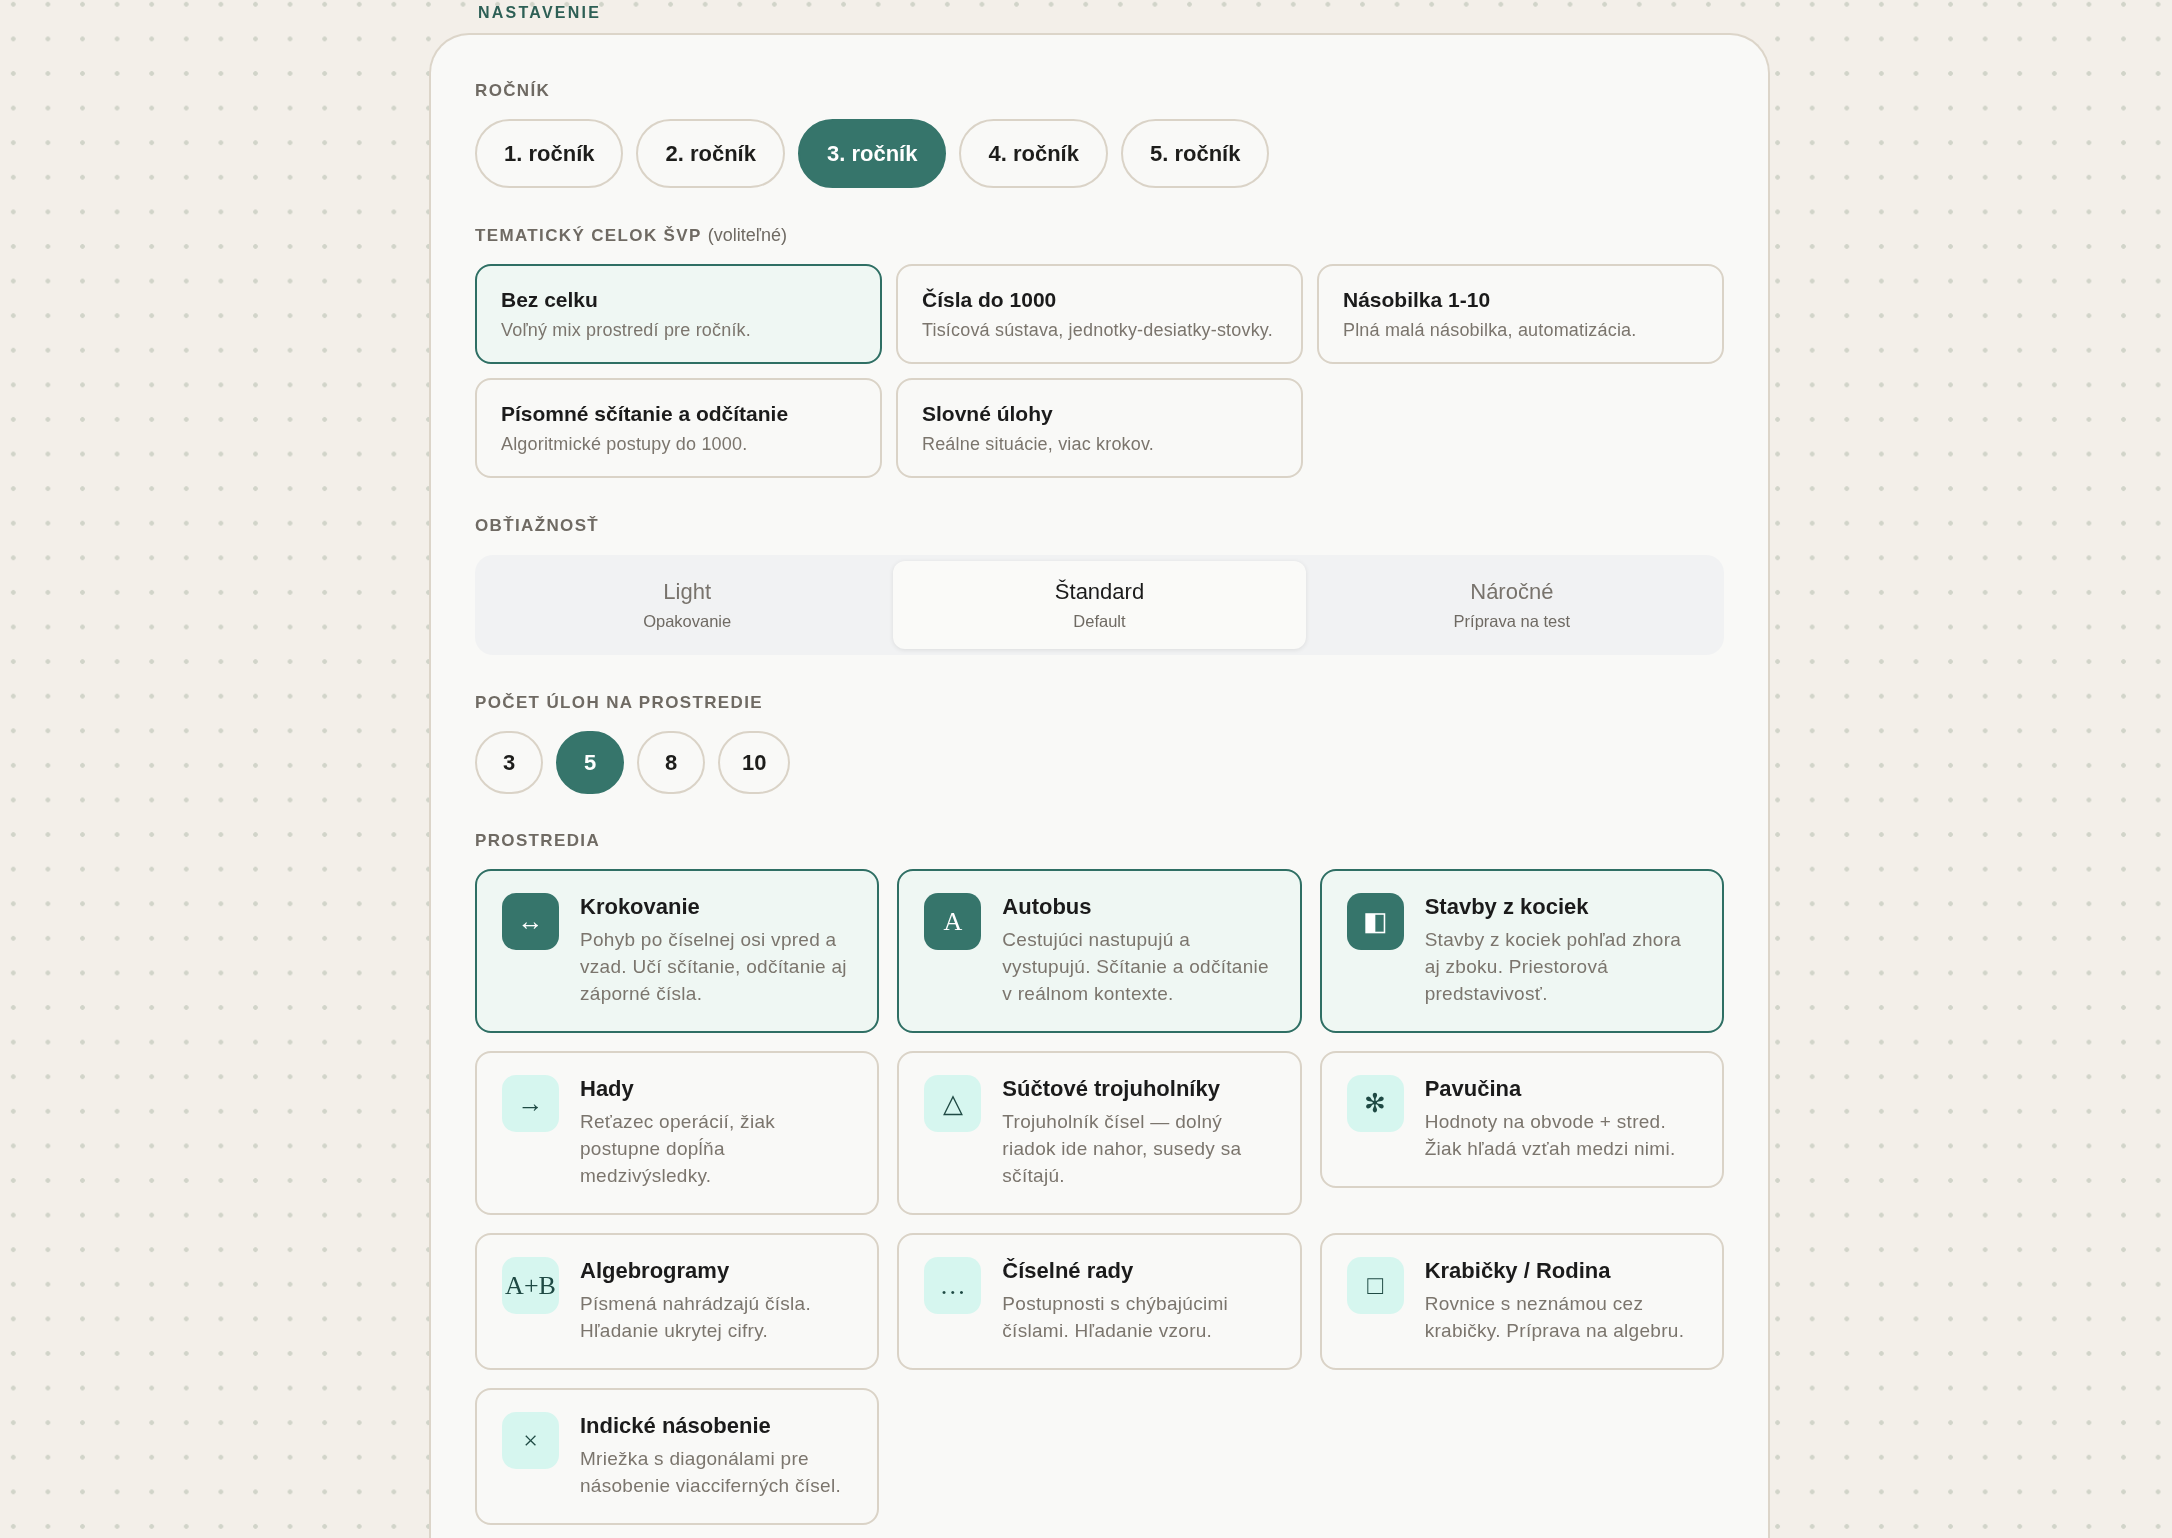 This screenshot has width=2172, height=1538. Describe the element at coordinates (1417, 300) in the screenshot. I see `topic-title: Násobilka 1-10` at that location.